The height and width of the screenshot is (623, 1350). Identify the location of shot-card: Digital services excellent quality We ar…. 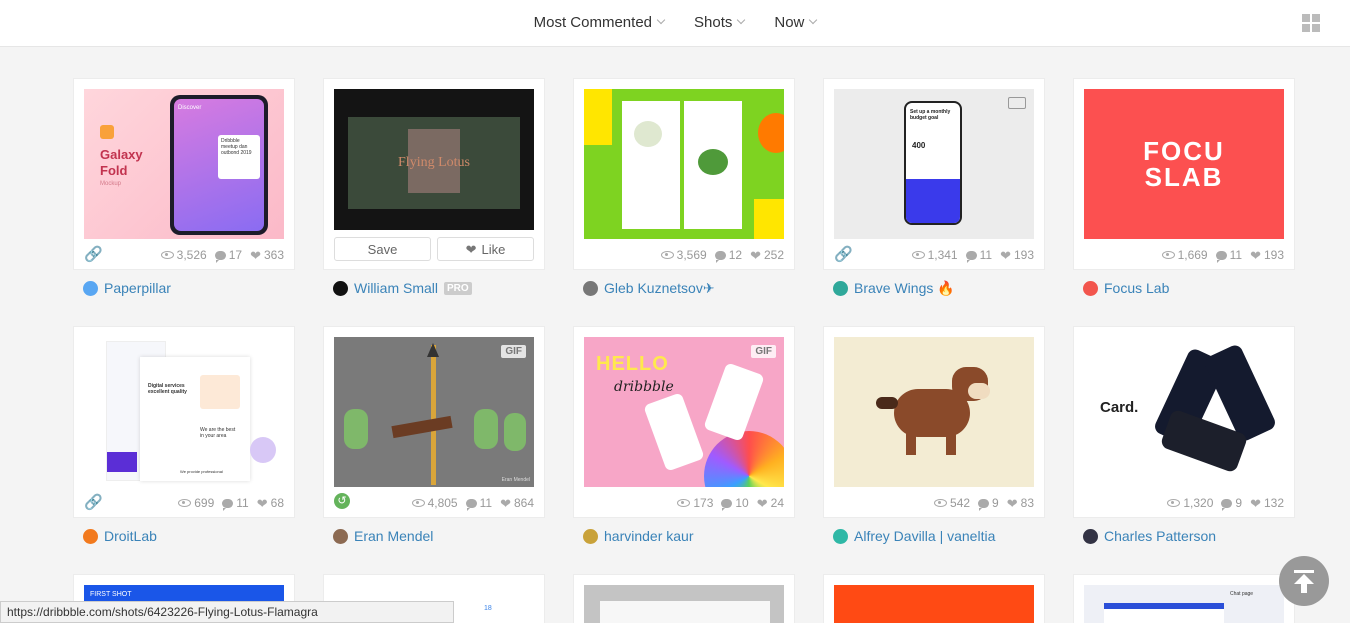
(184, 422).